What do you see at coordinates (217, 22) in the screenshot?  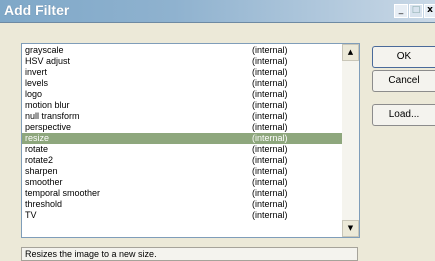 I see `title-divider` at bounding box center [217, 22].